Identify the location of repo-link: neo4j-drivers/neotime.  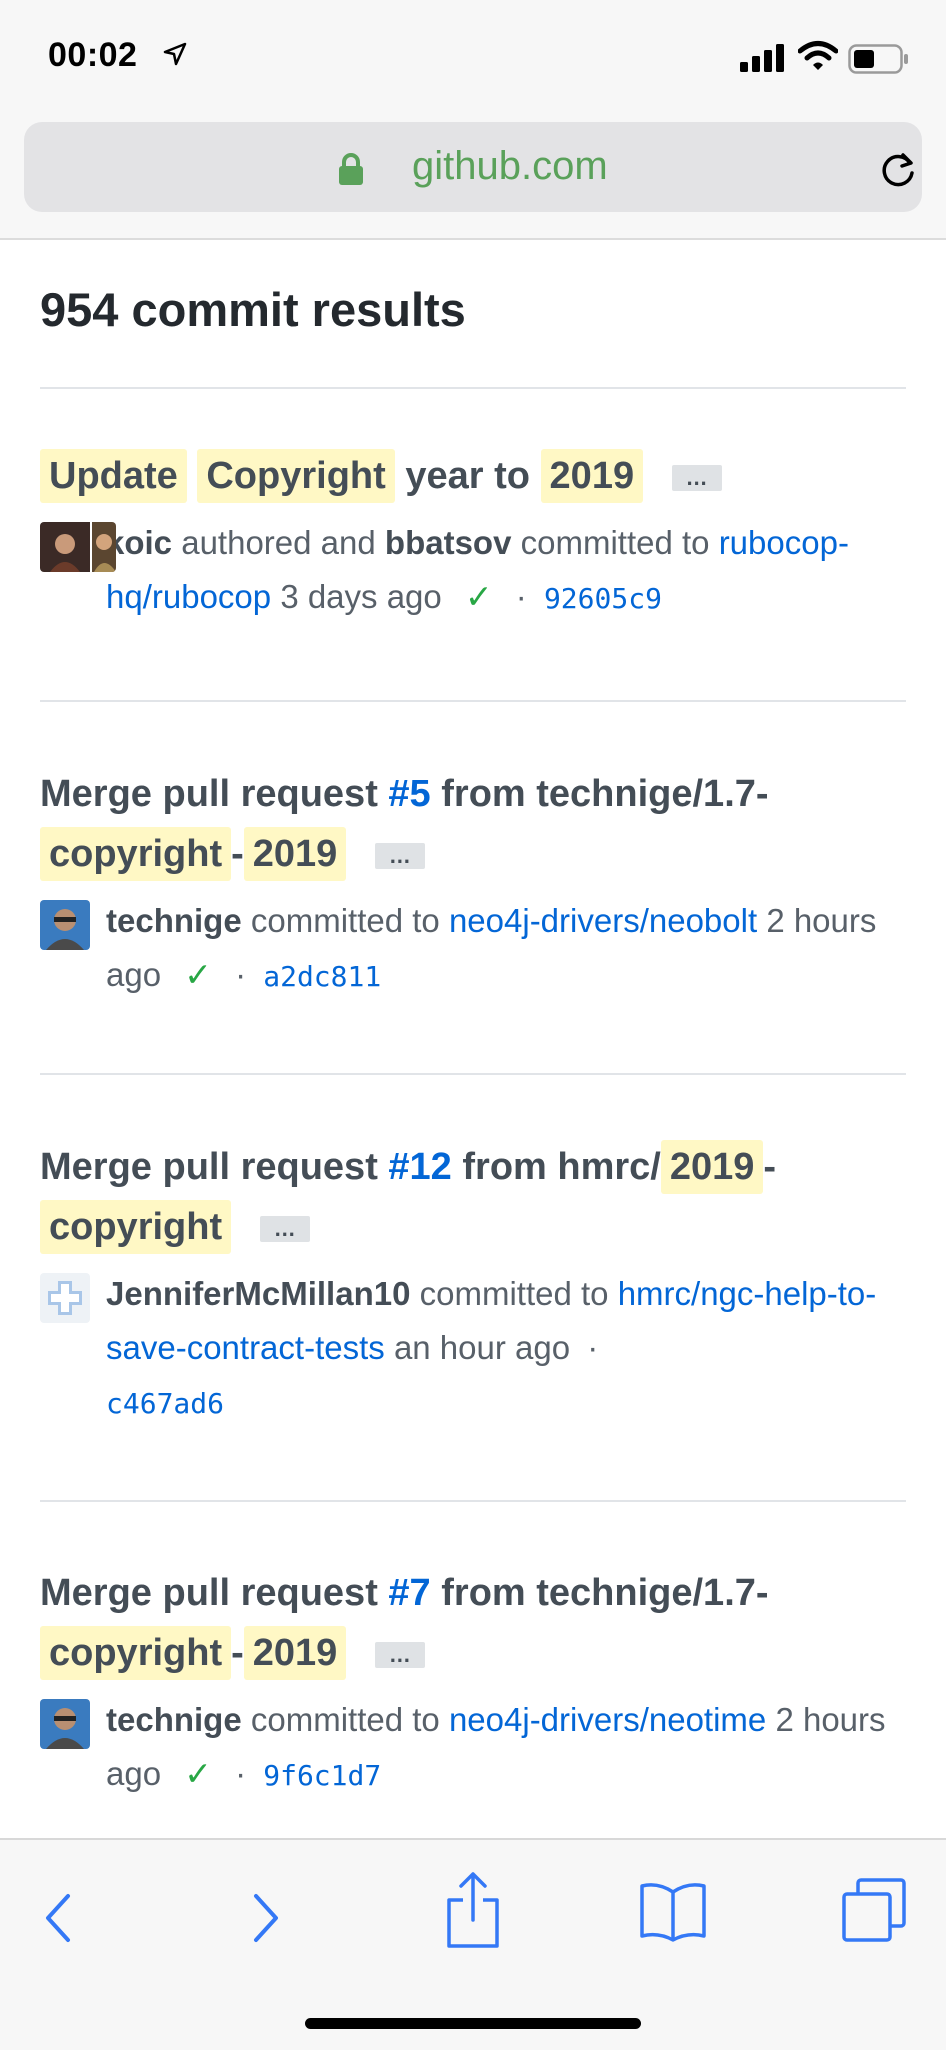
(607, 1719).